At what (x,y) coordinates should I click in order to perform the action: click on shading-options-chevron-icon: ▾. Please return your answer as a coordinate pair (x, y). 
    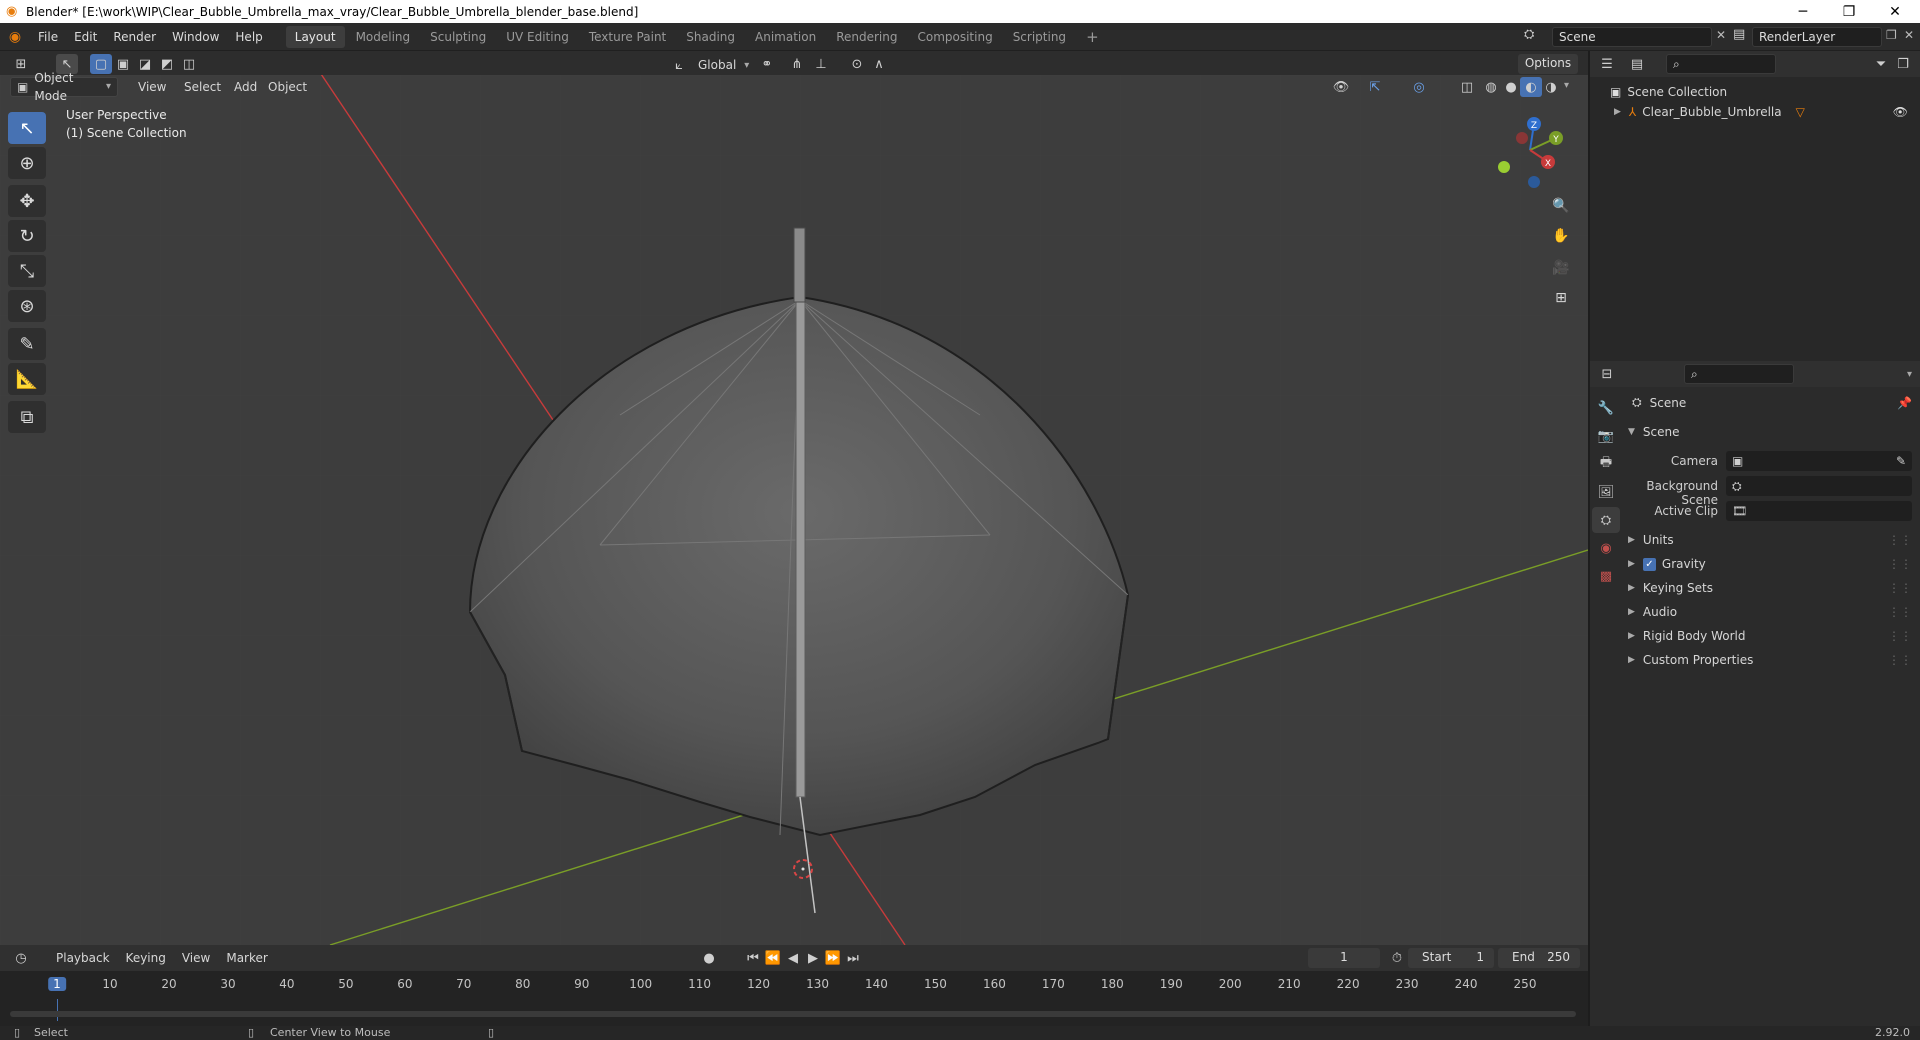
    Looking at the image, I should click on (1566, 85).